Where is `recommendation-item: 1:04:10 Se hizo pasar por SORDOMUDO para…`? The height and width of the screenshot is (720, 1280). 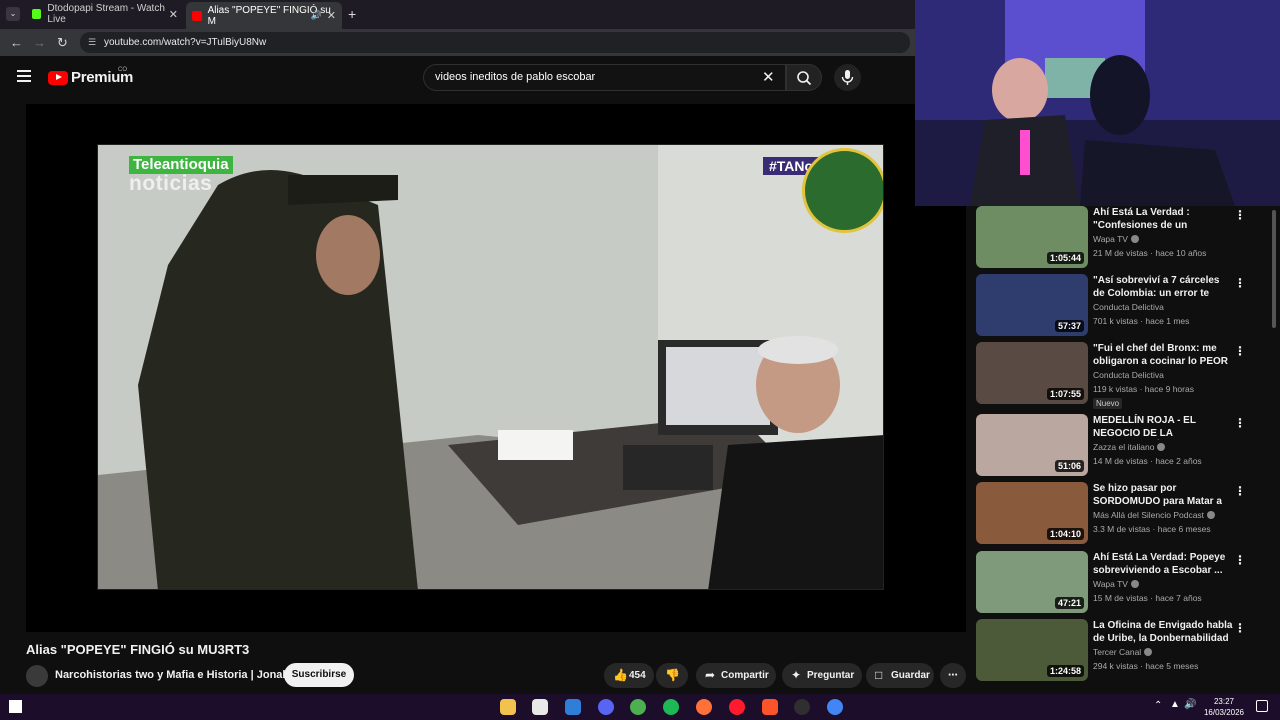 recommendation-item: 1:04:10 Se hizo pasar por SORDOMUDO para… is located at coordinates (1121, 513).